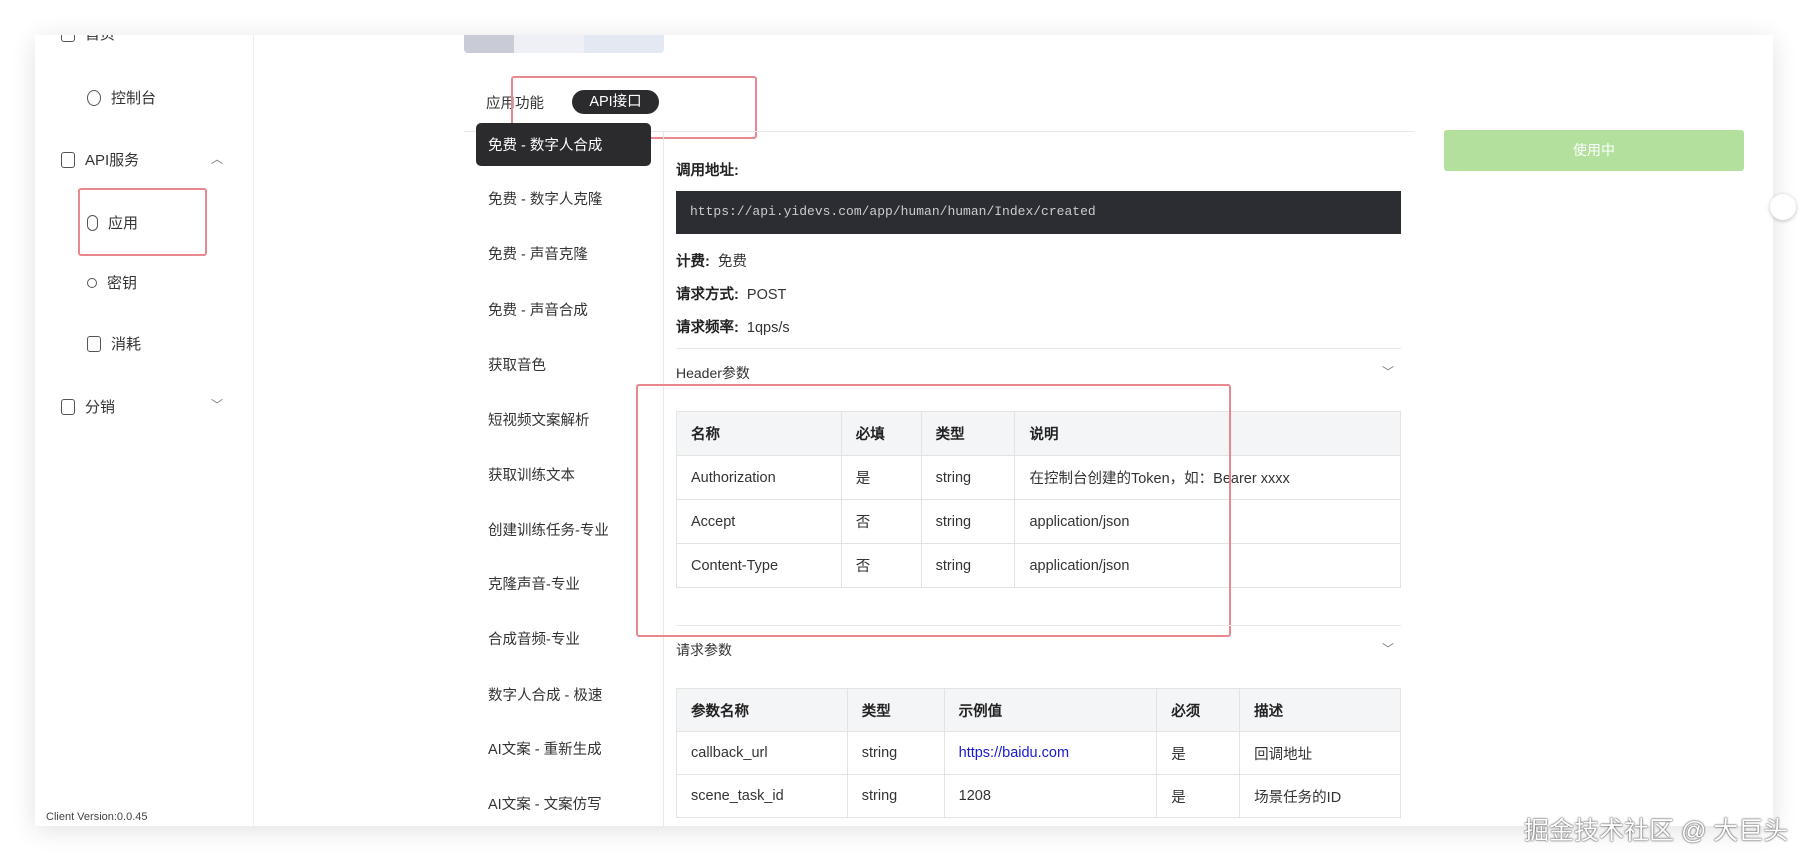  Describe the element at coordinates (92, 222) in the screenshot. I see `mouse-icon` at that location.